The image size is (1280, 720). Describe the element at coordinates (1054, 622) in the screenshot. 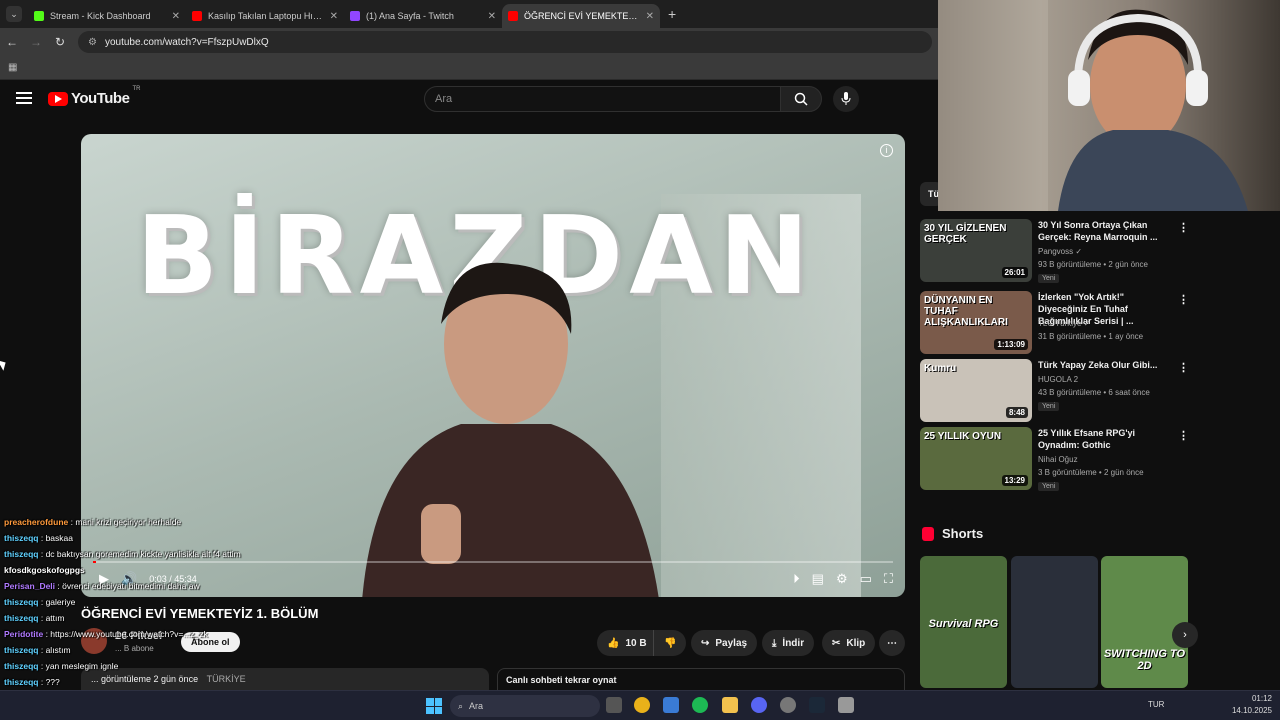

I see `short-item` at that location.